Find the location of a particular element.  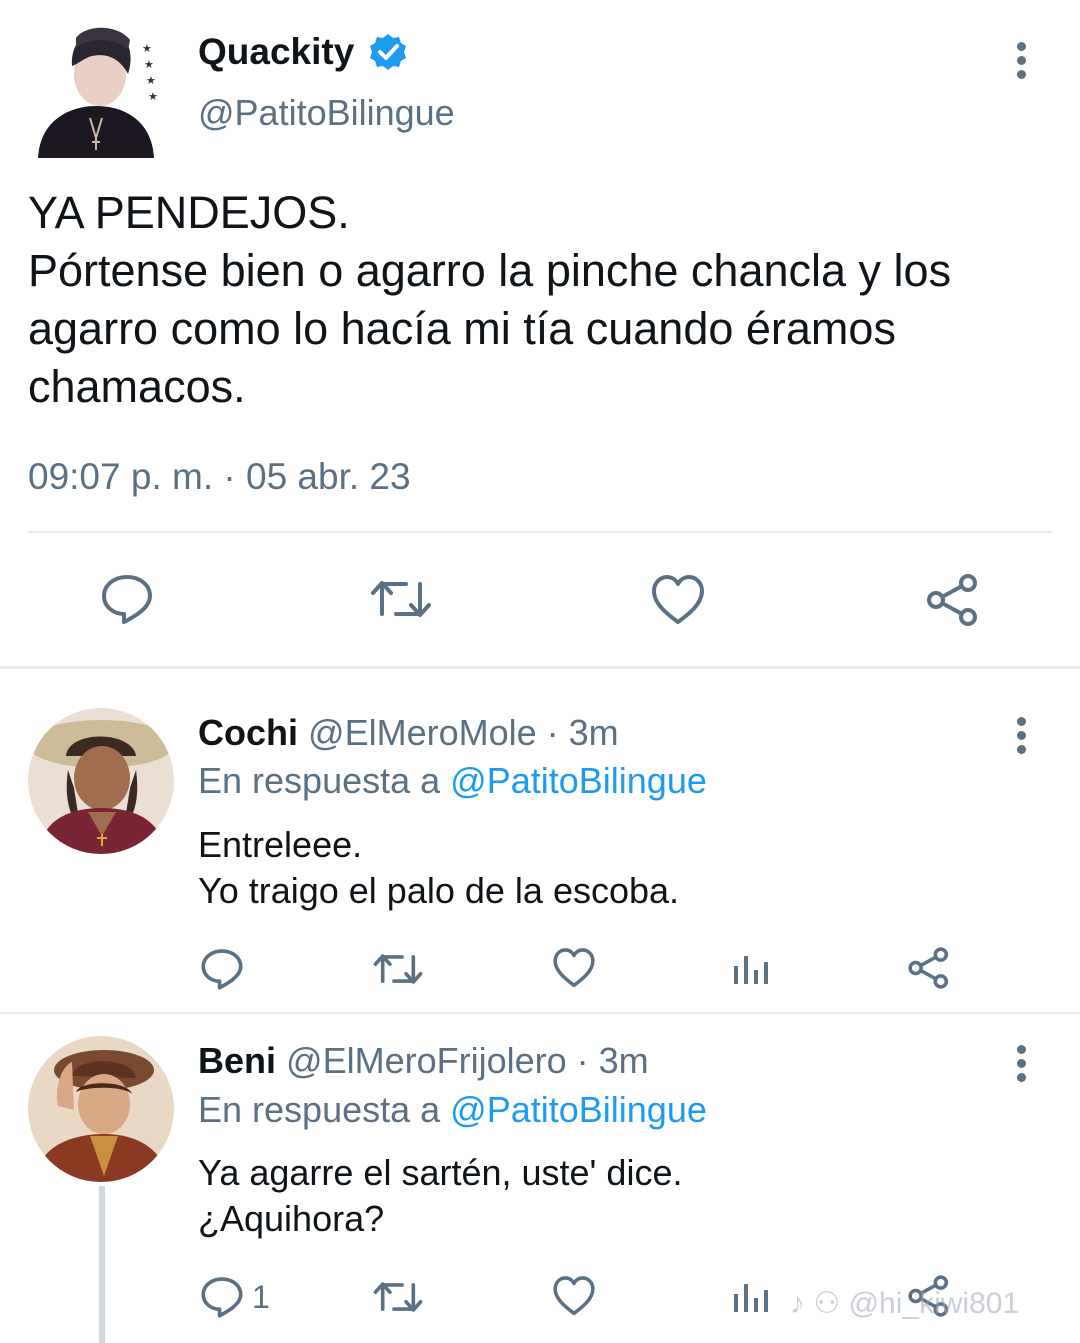

tweet-text-line: Entreleee. is located at coordinates (280, 844).